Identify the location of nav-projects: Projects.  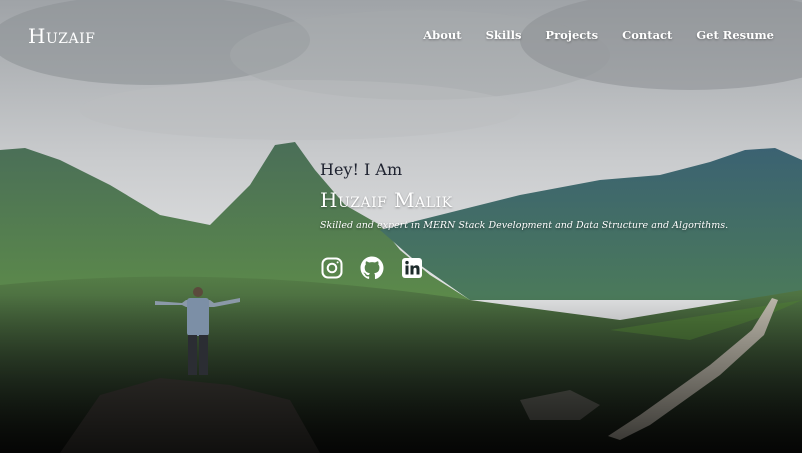
(571, 35).